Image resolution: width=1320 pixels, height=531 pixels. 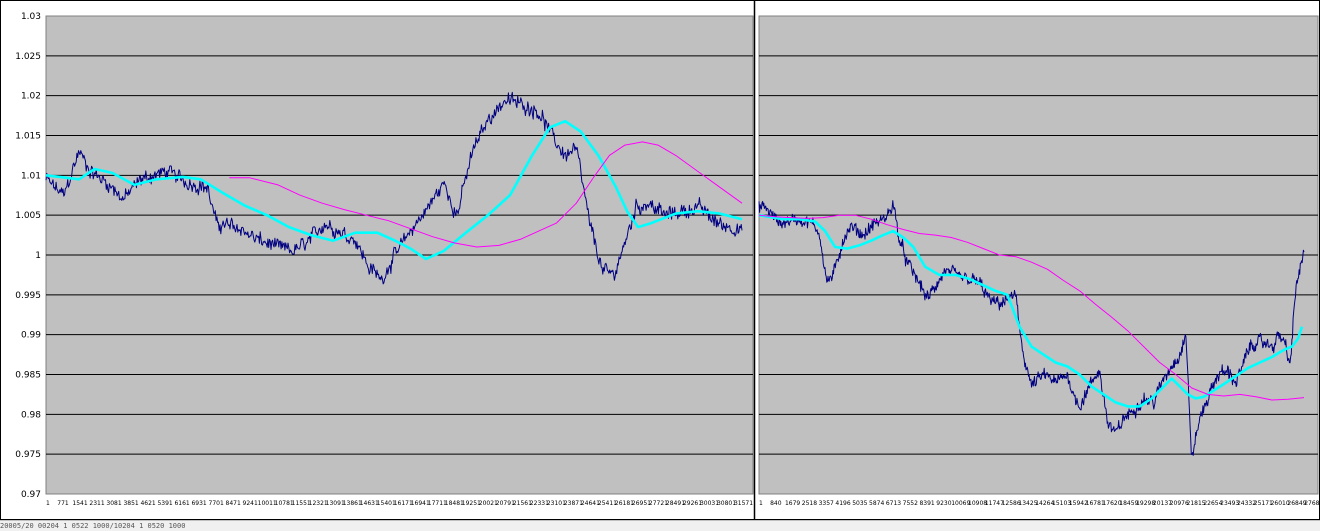 What do you see at coordinates (31, 17) in the screenshot?
I see `y-tick-label: 1.03` at bounding box center [31, 17].